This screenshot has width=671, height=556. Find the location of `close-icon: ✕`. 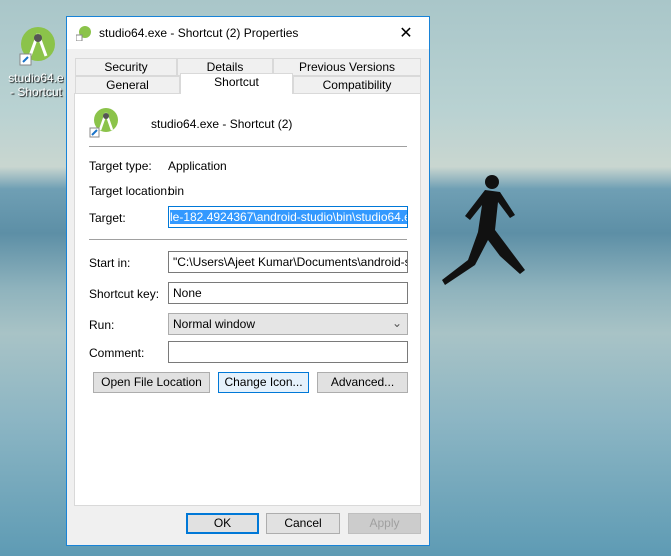

close-icon: ✕ is located at coordinates (406, 33).